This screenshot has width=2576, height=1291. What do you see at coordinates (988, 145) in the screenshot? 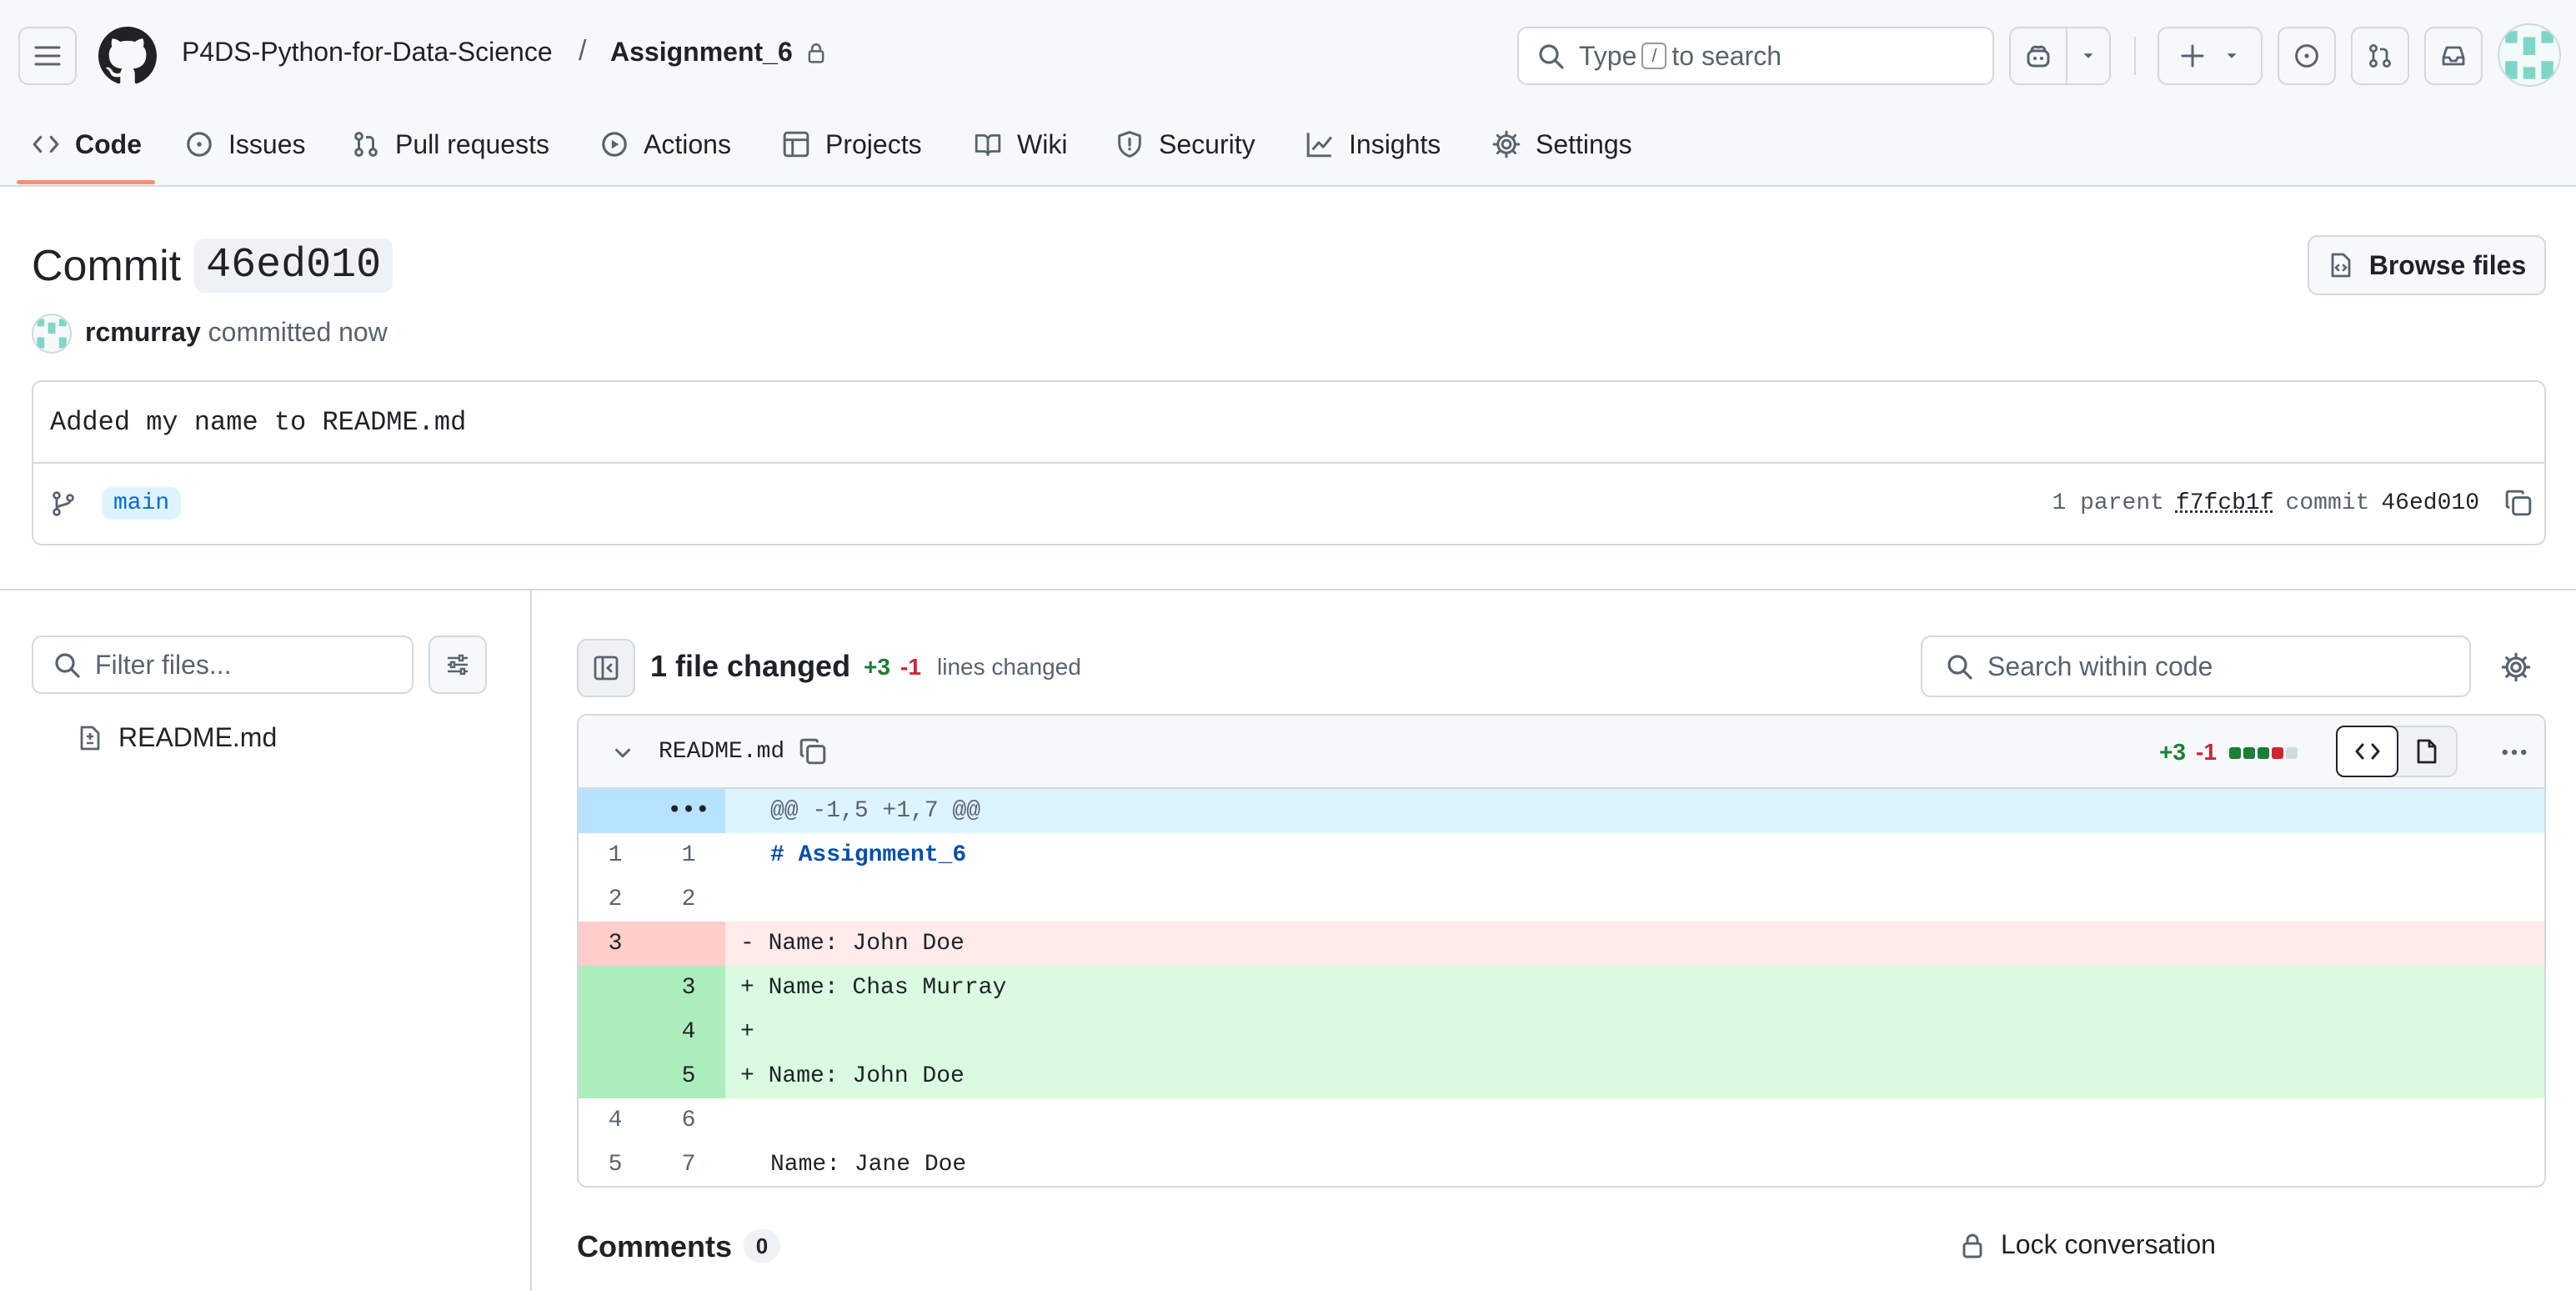
I see `book-icon` at bounding box center [988, 145].